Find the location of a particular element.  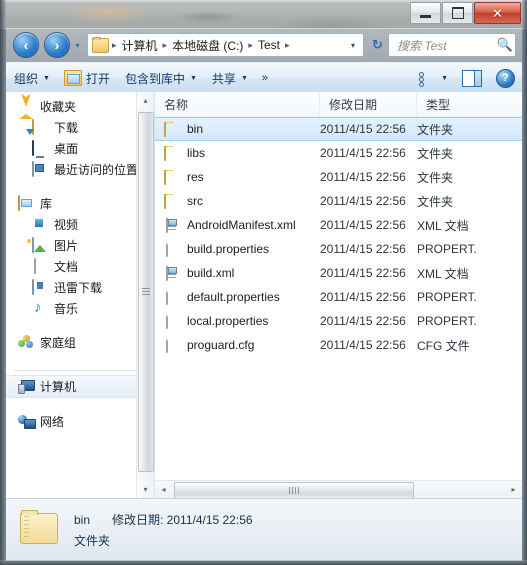

sidebar-item-desktop: 桌面 is located at coordinates (80, 148).